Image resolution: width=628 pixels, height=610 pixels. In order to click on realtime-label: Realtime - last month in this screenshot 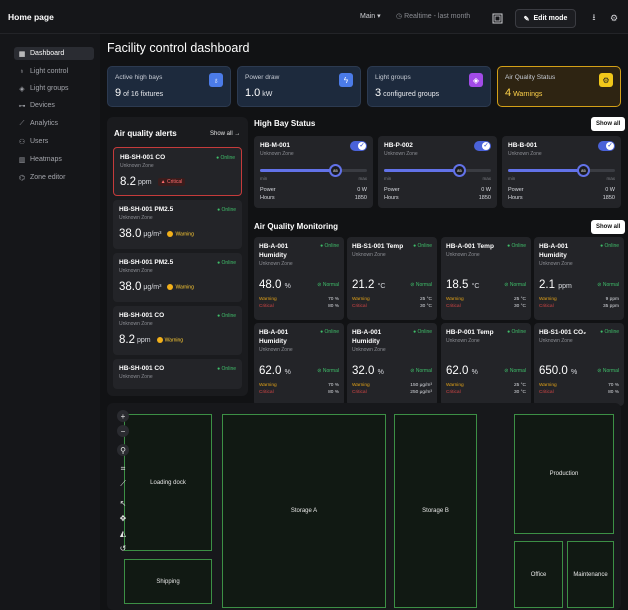, I will do `click(437, 16)`.